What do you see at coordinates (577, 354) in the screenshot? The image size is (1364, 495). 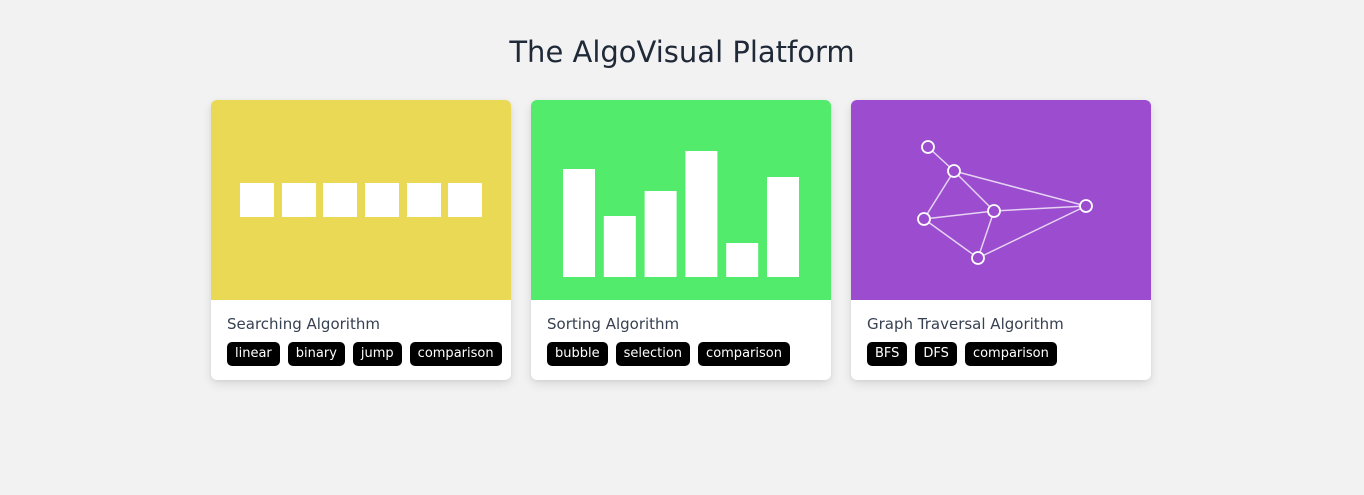 I see `tag-bubble: bubble` at bounding box center [577, 354].